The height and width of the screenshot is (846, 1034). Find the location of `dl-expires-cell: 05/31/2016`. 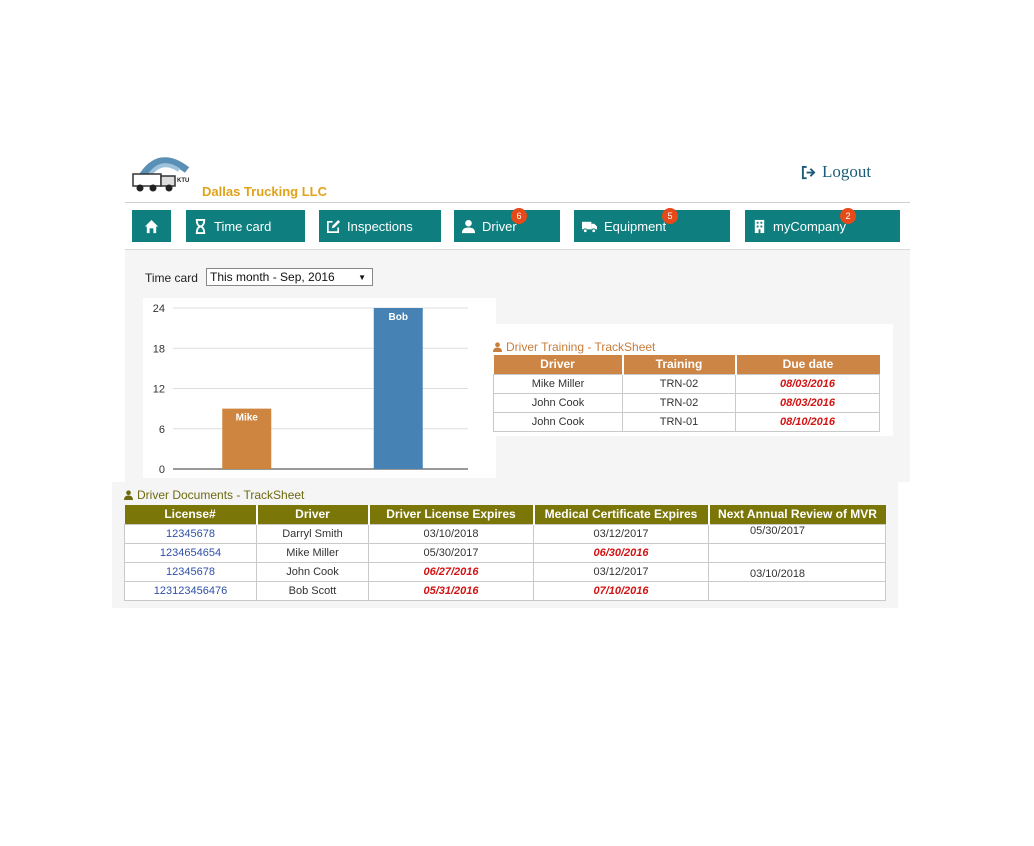

dl-expires-cell: 05/31/2016 is located at coordinates (451, 590).